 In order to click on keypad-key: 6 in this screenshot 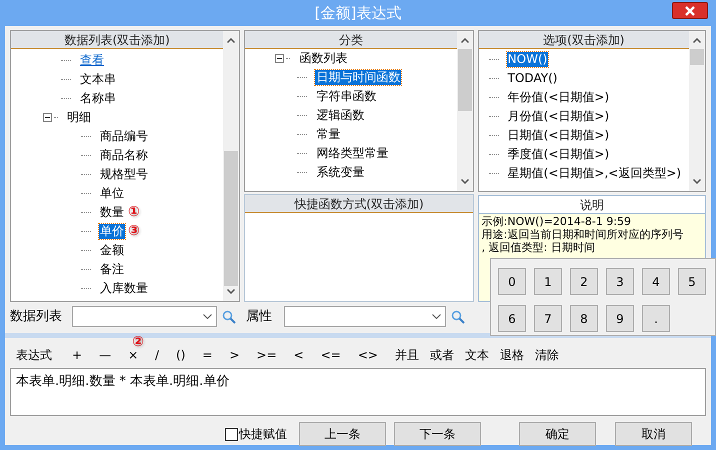, I will do `click(512, 318)`.